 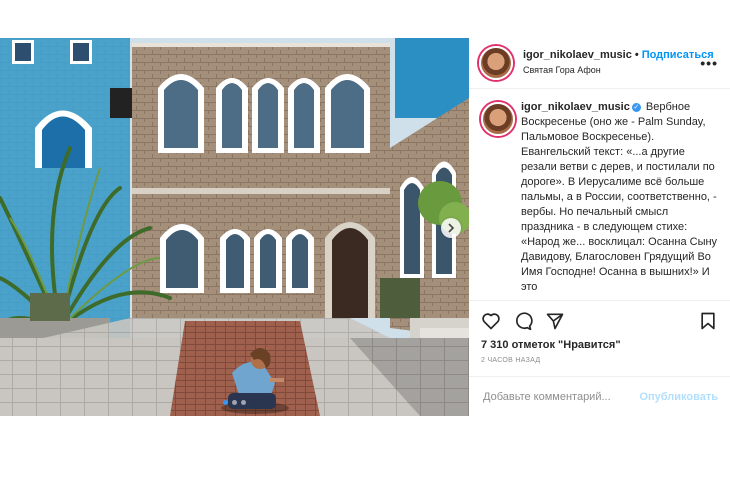 I want to click on header-line: igor_nikolaev_music • Подписаться, so click(x=618, y=55).